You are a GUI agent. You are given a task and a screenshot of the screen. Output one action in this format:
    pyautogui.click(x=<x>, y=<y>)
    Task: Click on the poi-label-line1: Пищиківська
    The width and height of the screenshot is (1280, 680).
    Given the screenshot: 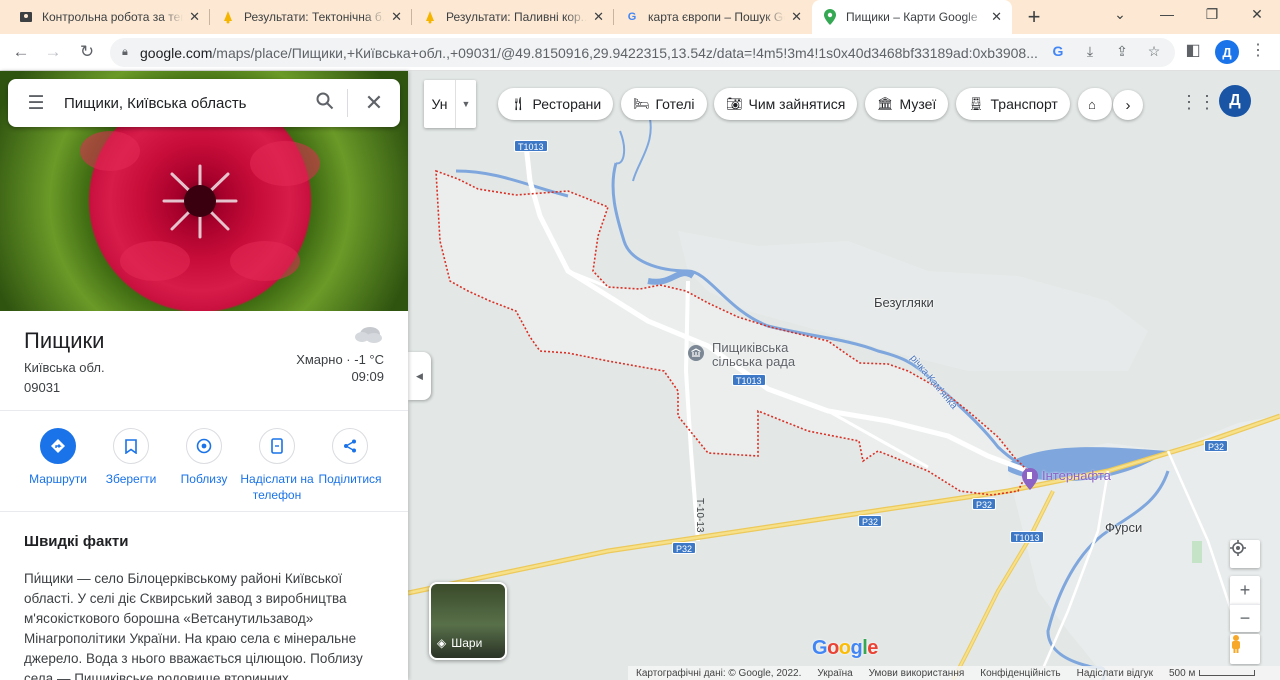 What is the action you would take?
    pyautogui.click(x=750, y=347)
    